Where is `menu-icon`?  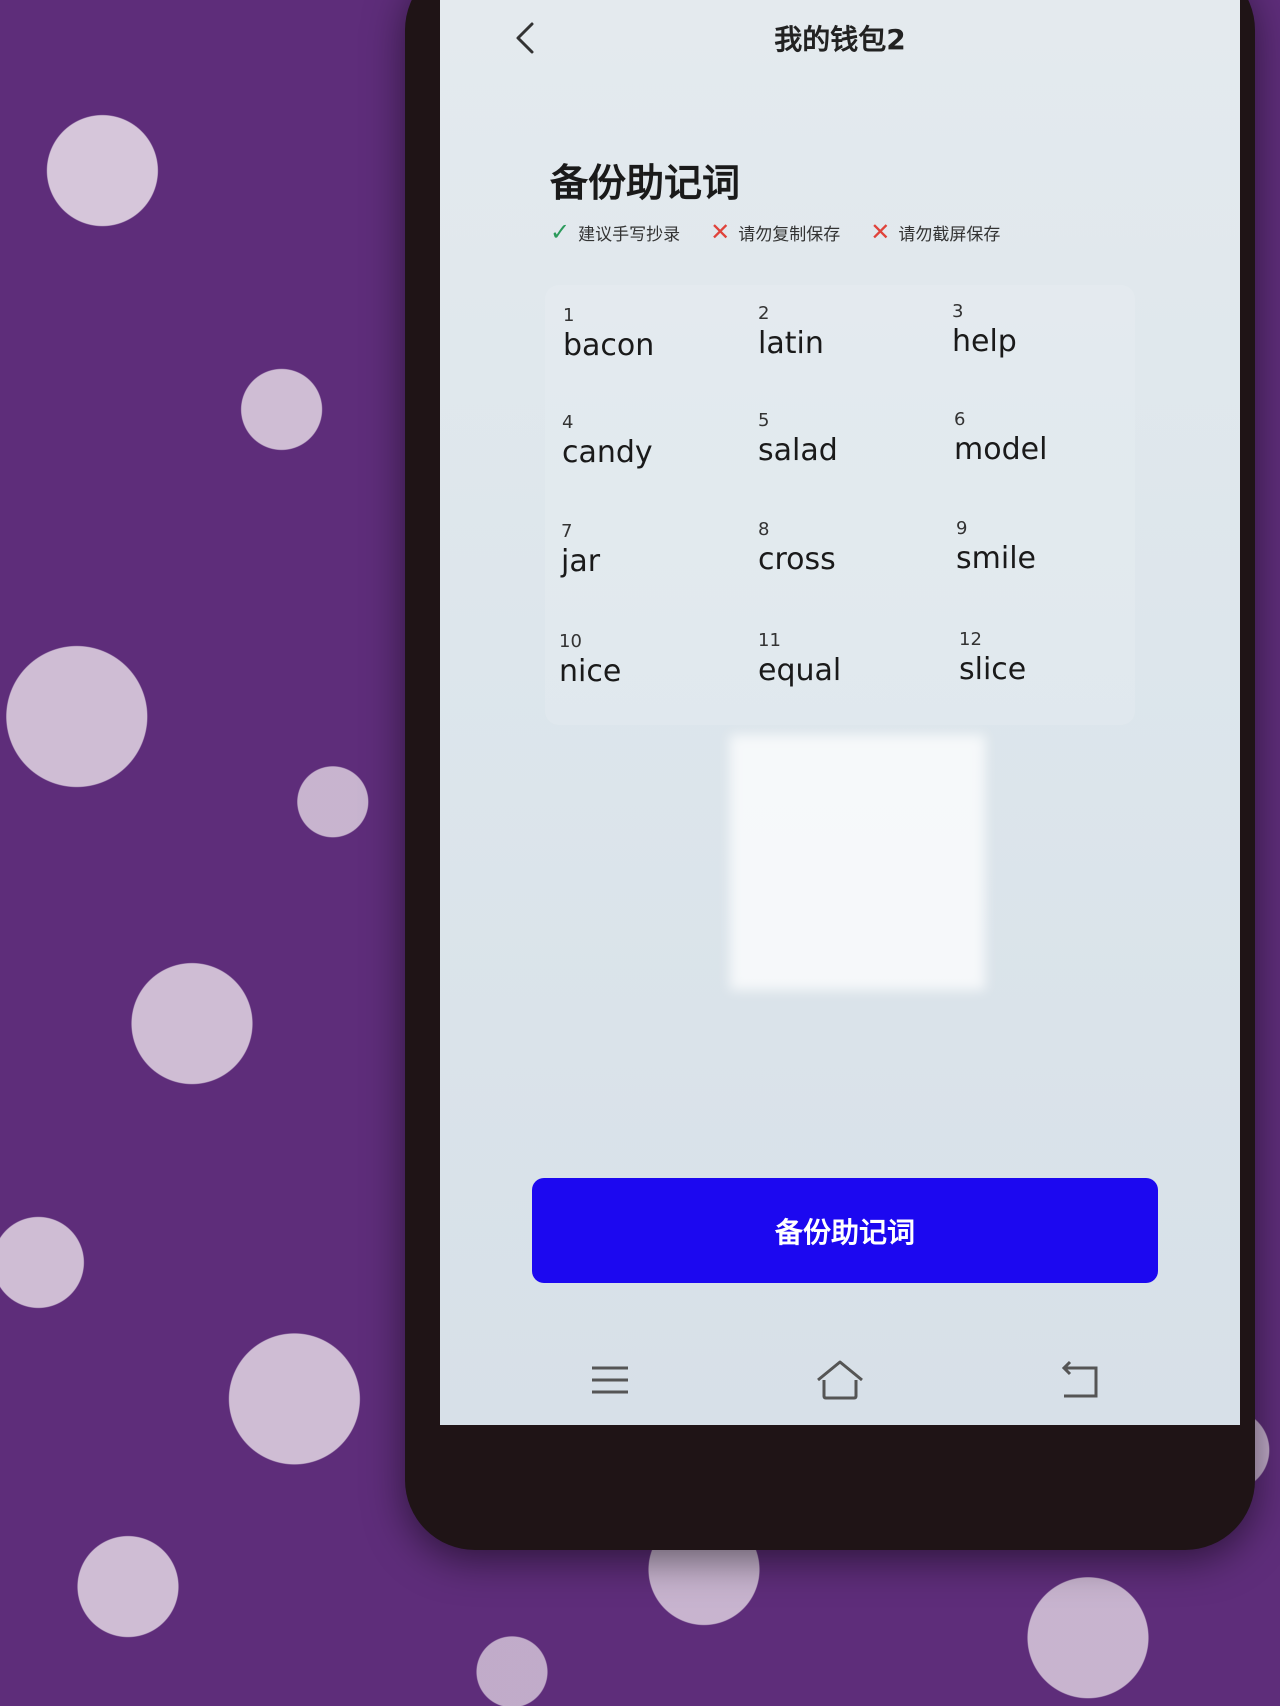 menu-icon is located at coordinates (610, 1380).